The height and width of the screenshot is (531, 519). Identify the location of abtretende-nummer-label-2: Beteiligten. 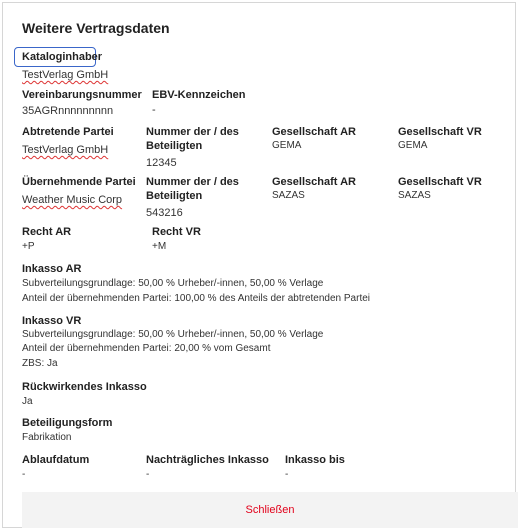
(174, 146).